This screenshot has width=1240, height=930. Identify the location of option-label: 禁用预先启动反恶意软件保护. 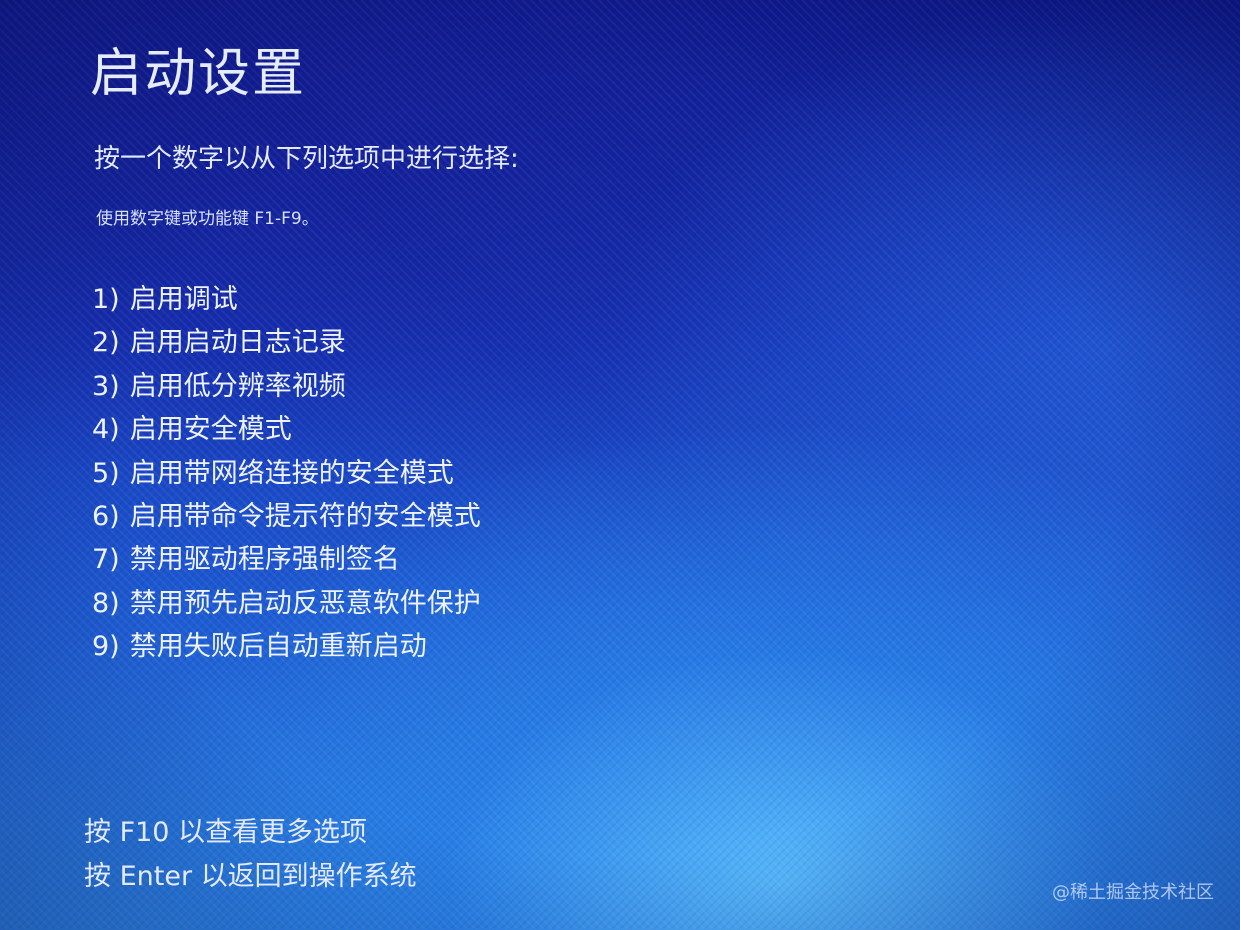
(305, 603).